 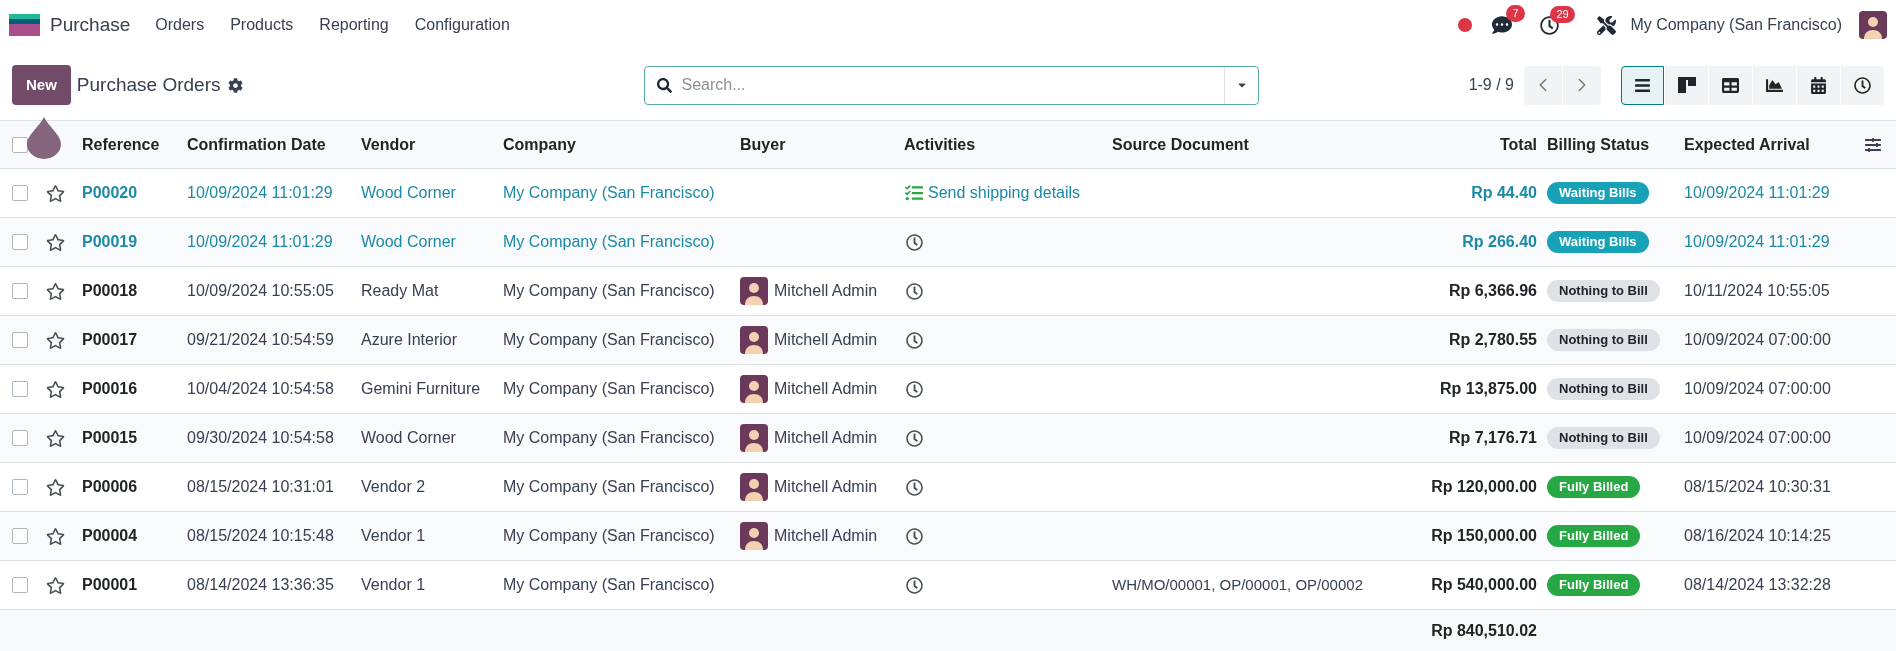 I want to click on total-cell-text: Rp 2,780.55, so click(x=1492, y=340).